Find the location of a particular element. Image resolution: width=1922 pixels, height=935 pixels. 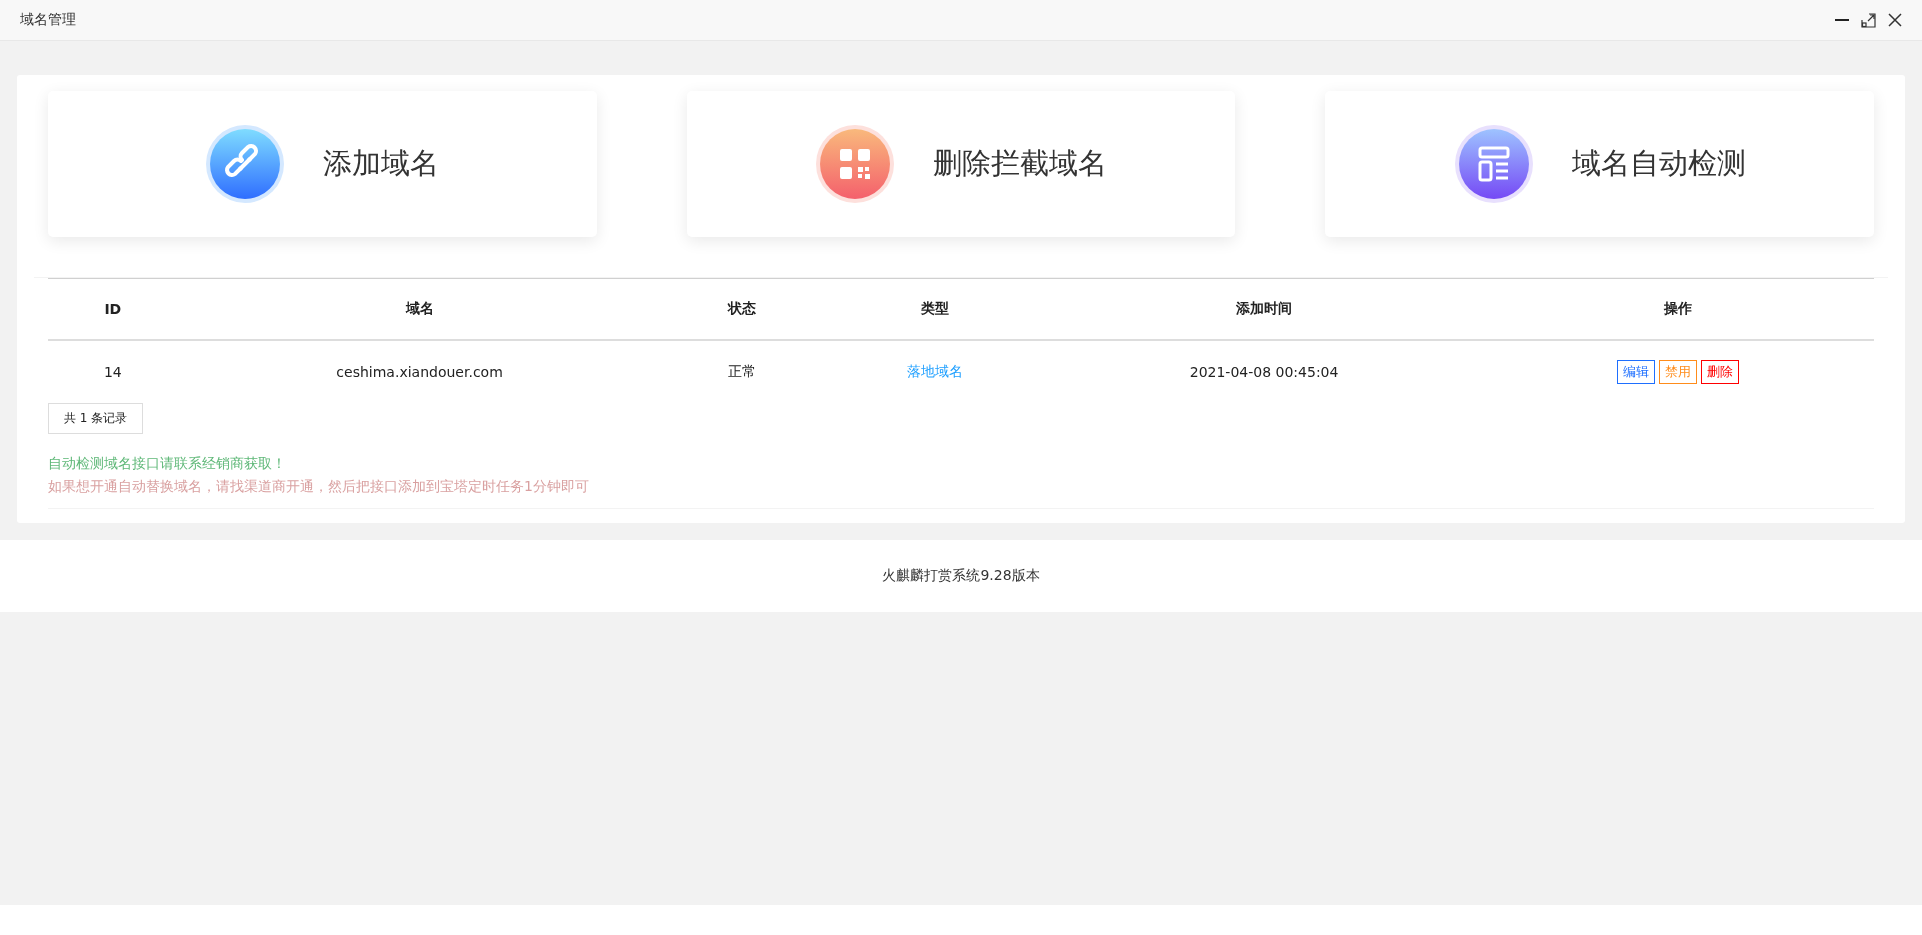

qr-code-icon is located at coordinates (855, 164).